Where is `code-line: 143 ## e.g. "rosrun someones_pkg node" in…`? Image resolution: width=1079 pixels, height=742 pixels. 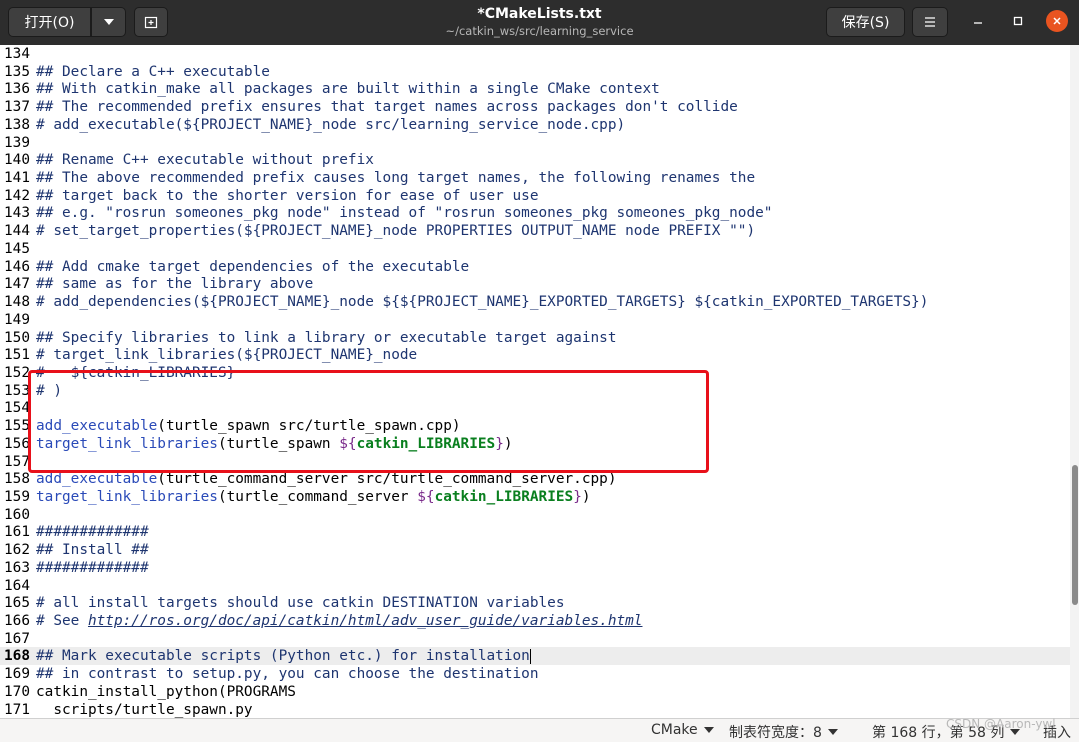 code-line: 143 ## e.g. "rosrun someones_pkg node" in… is located at coordinates (535, 213).